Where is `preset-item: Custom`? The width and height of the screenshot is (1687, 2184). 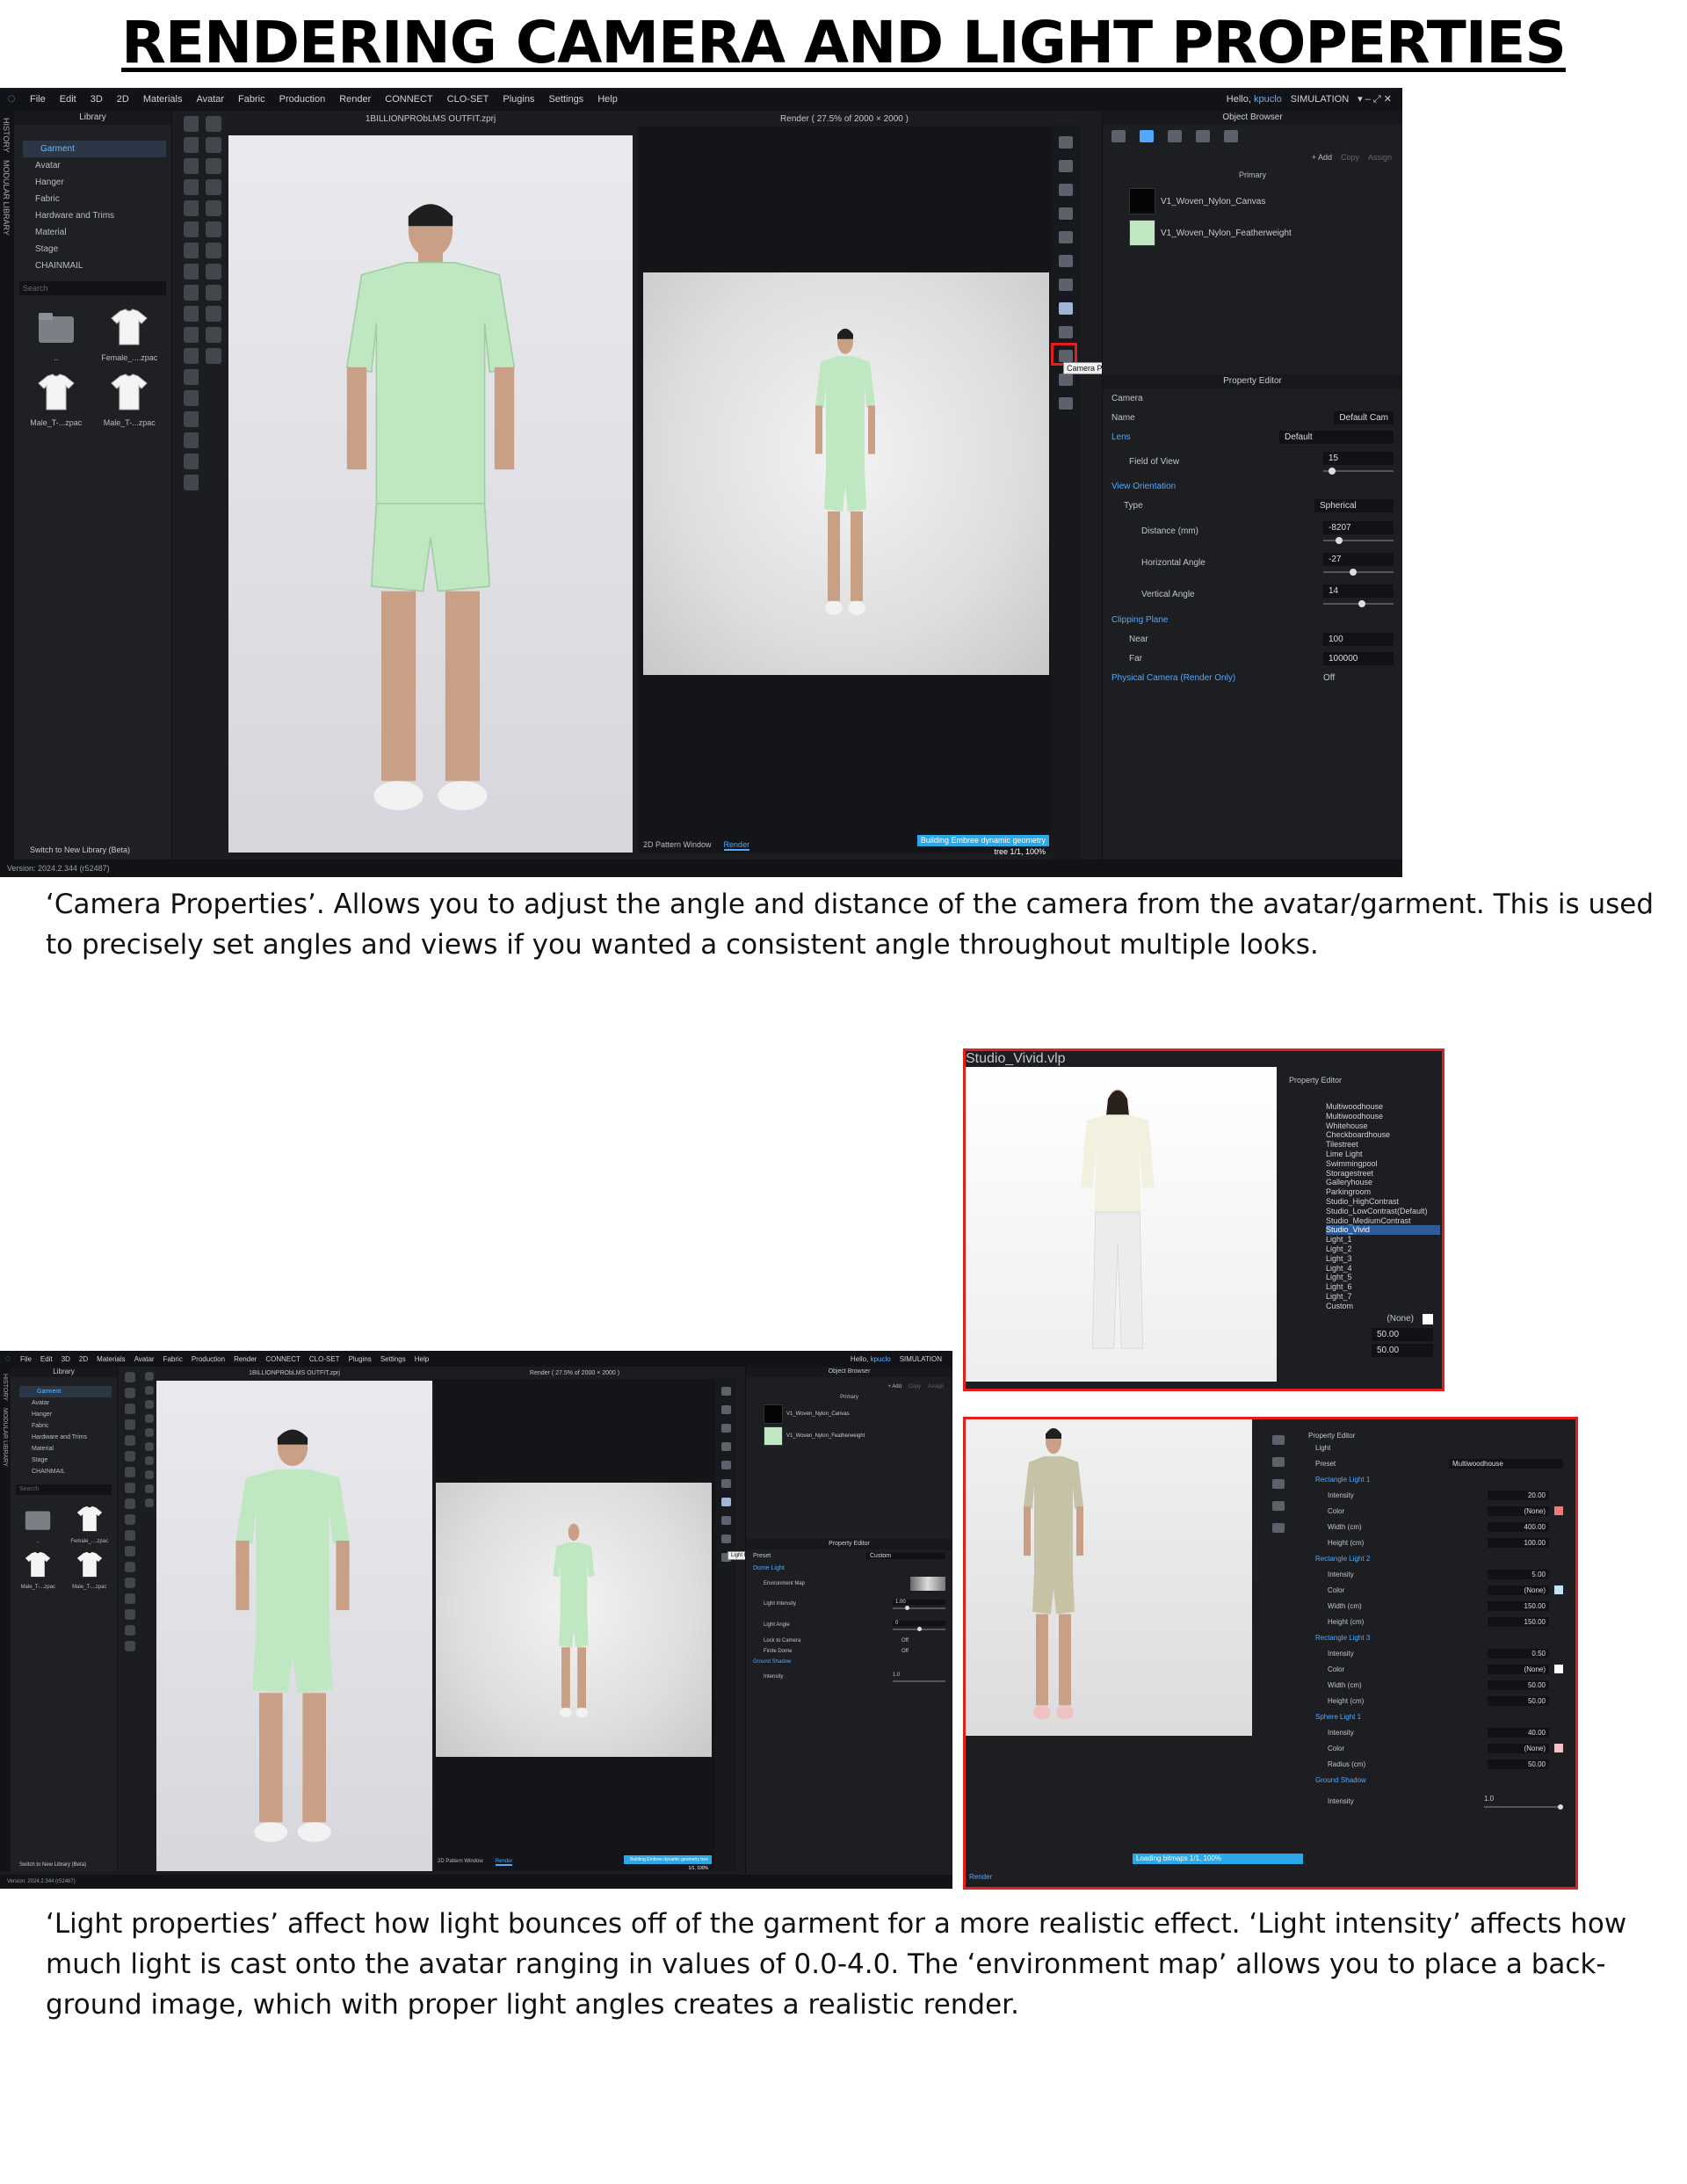 preset-item: Custom is located at coordinates (1383, 1306).